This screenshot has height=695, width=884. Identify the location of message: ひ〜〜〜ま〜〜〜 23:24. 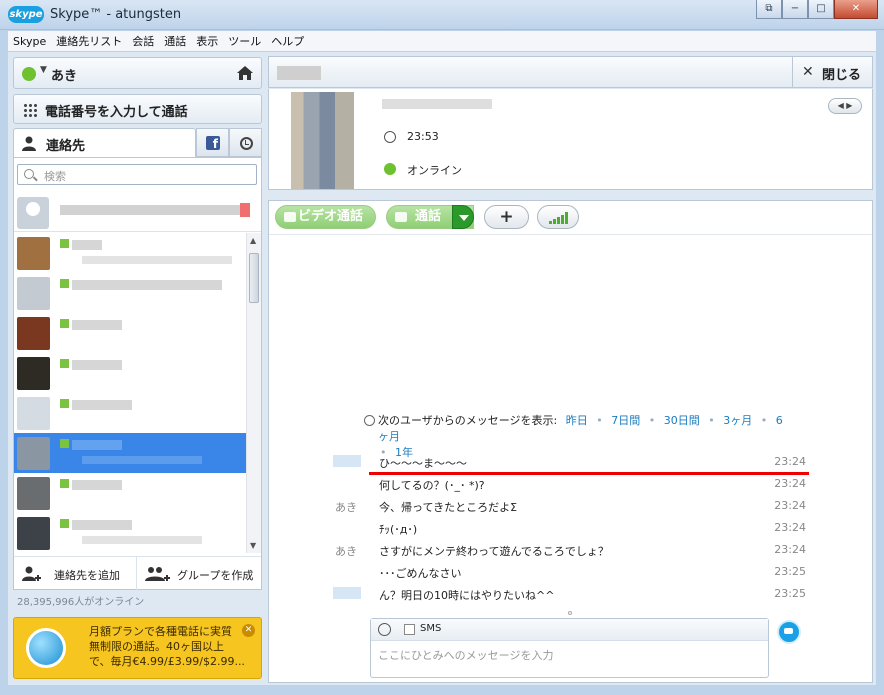
(570, 463).